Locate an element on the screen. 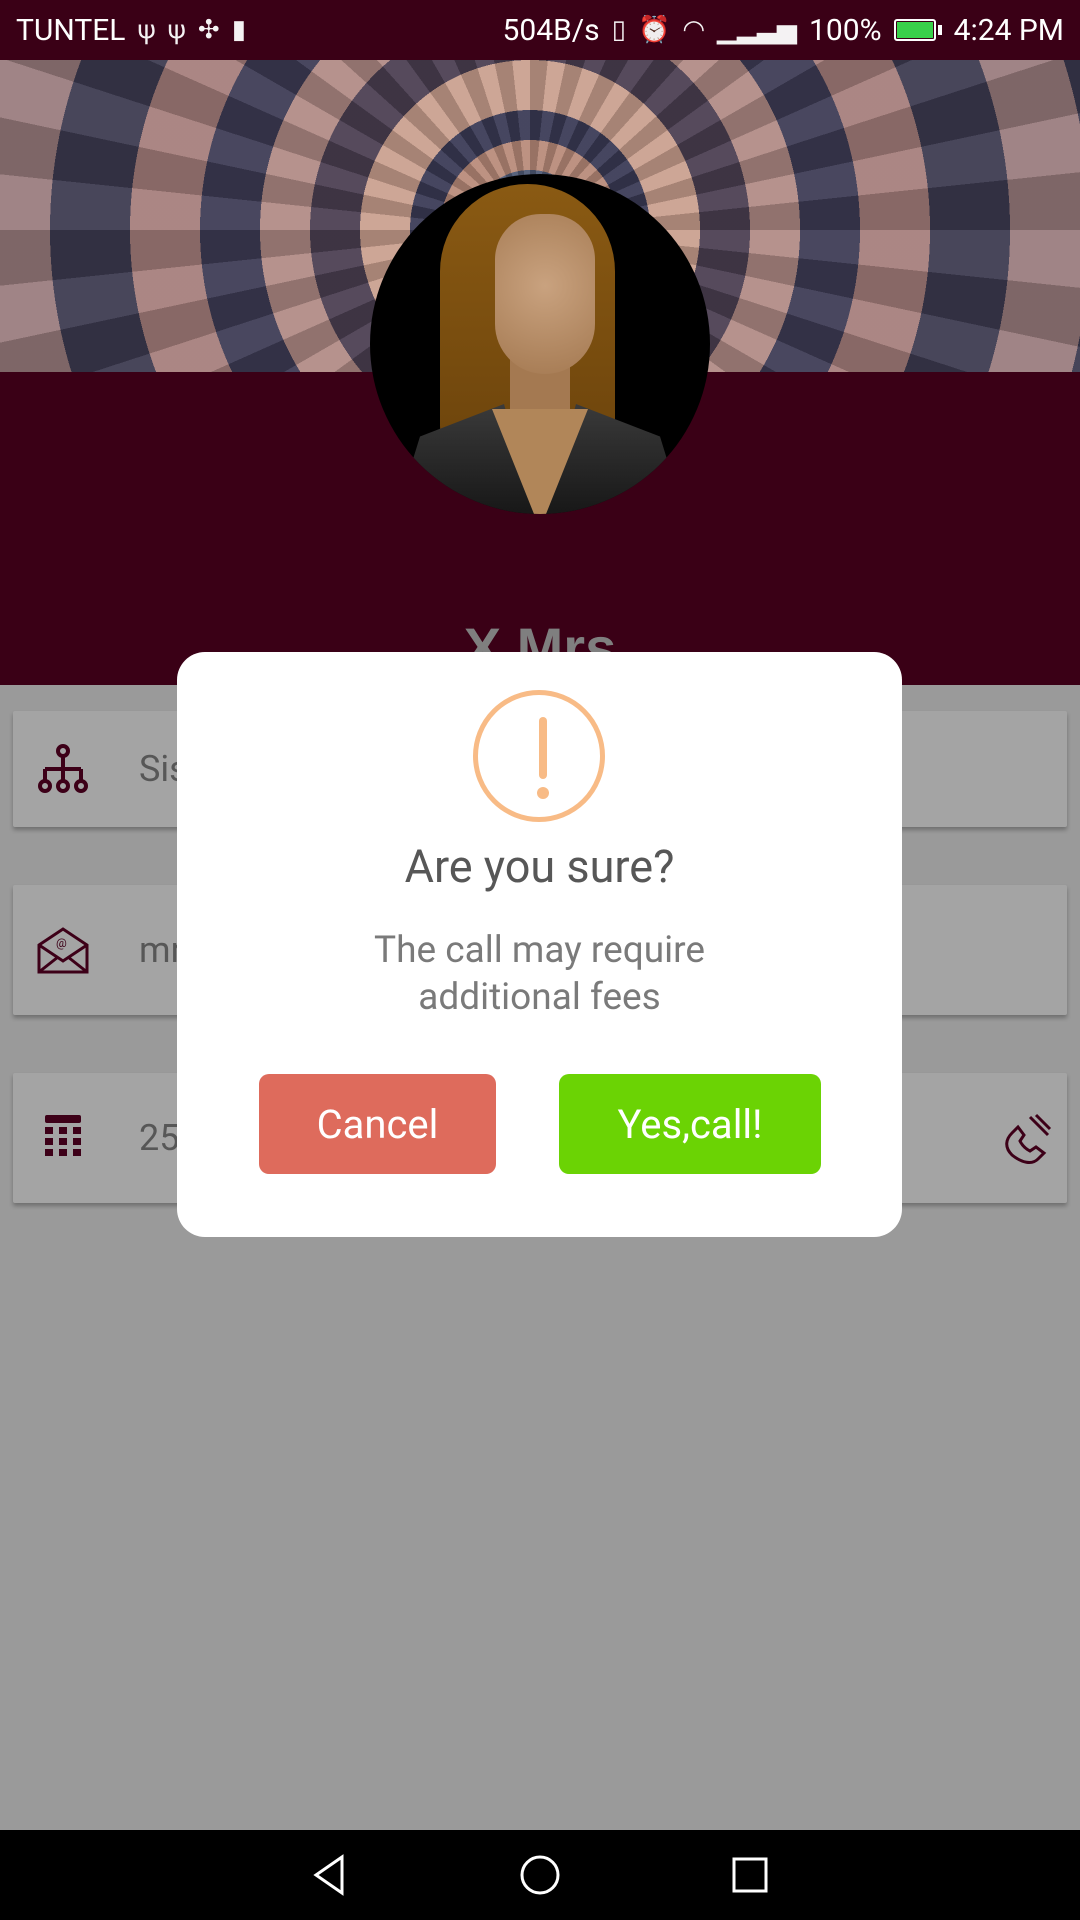 The width and height of the screenshot is (1080, 1920). wifi-icon: ◠ is located at coordinates (694, 30).